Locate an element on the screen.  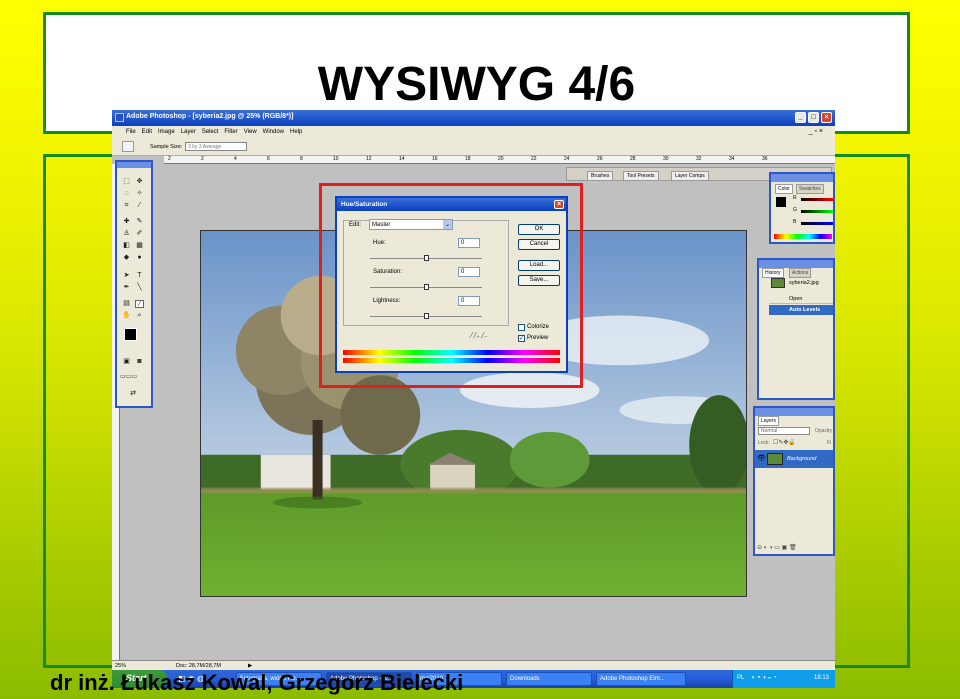
history-item-label: Open is located at coordinates (796, 299).